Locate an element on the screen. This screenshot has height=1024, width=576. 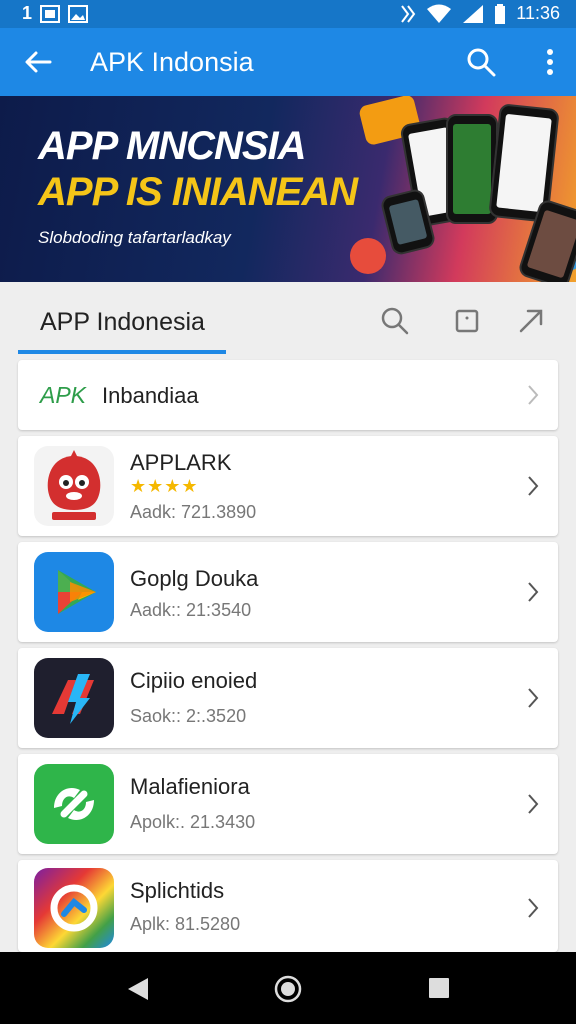
banner-tile-red is located at coordinates (368, 256).